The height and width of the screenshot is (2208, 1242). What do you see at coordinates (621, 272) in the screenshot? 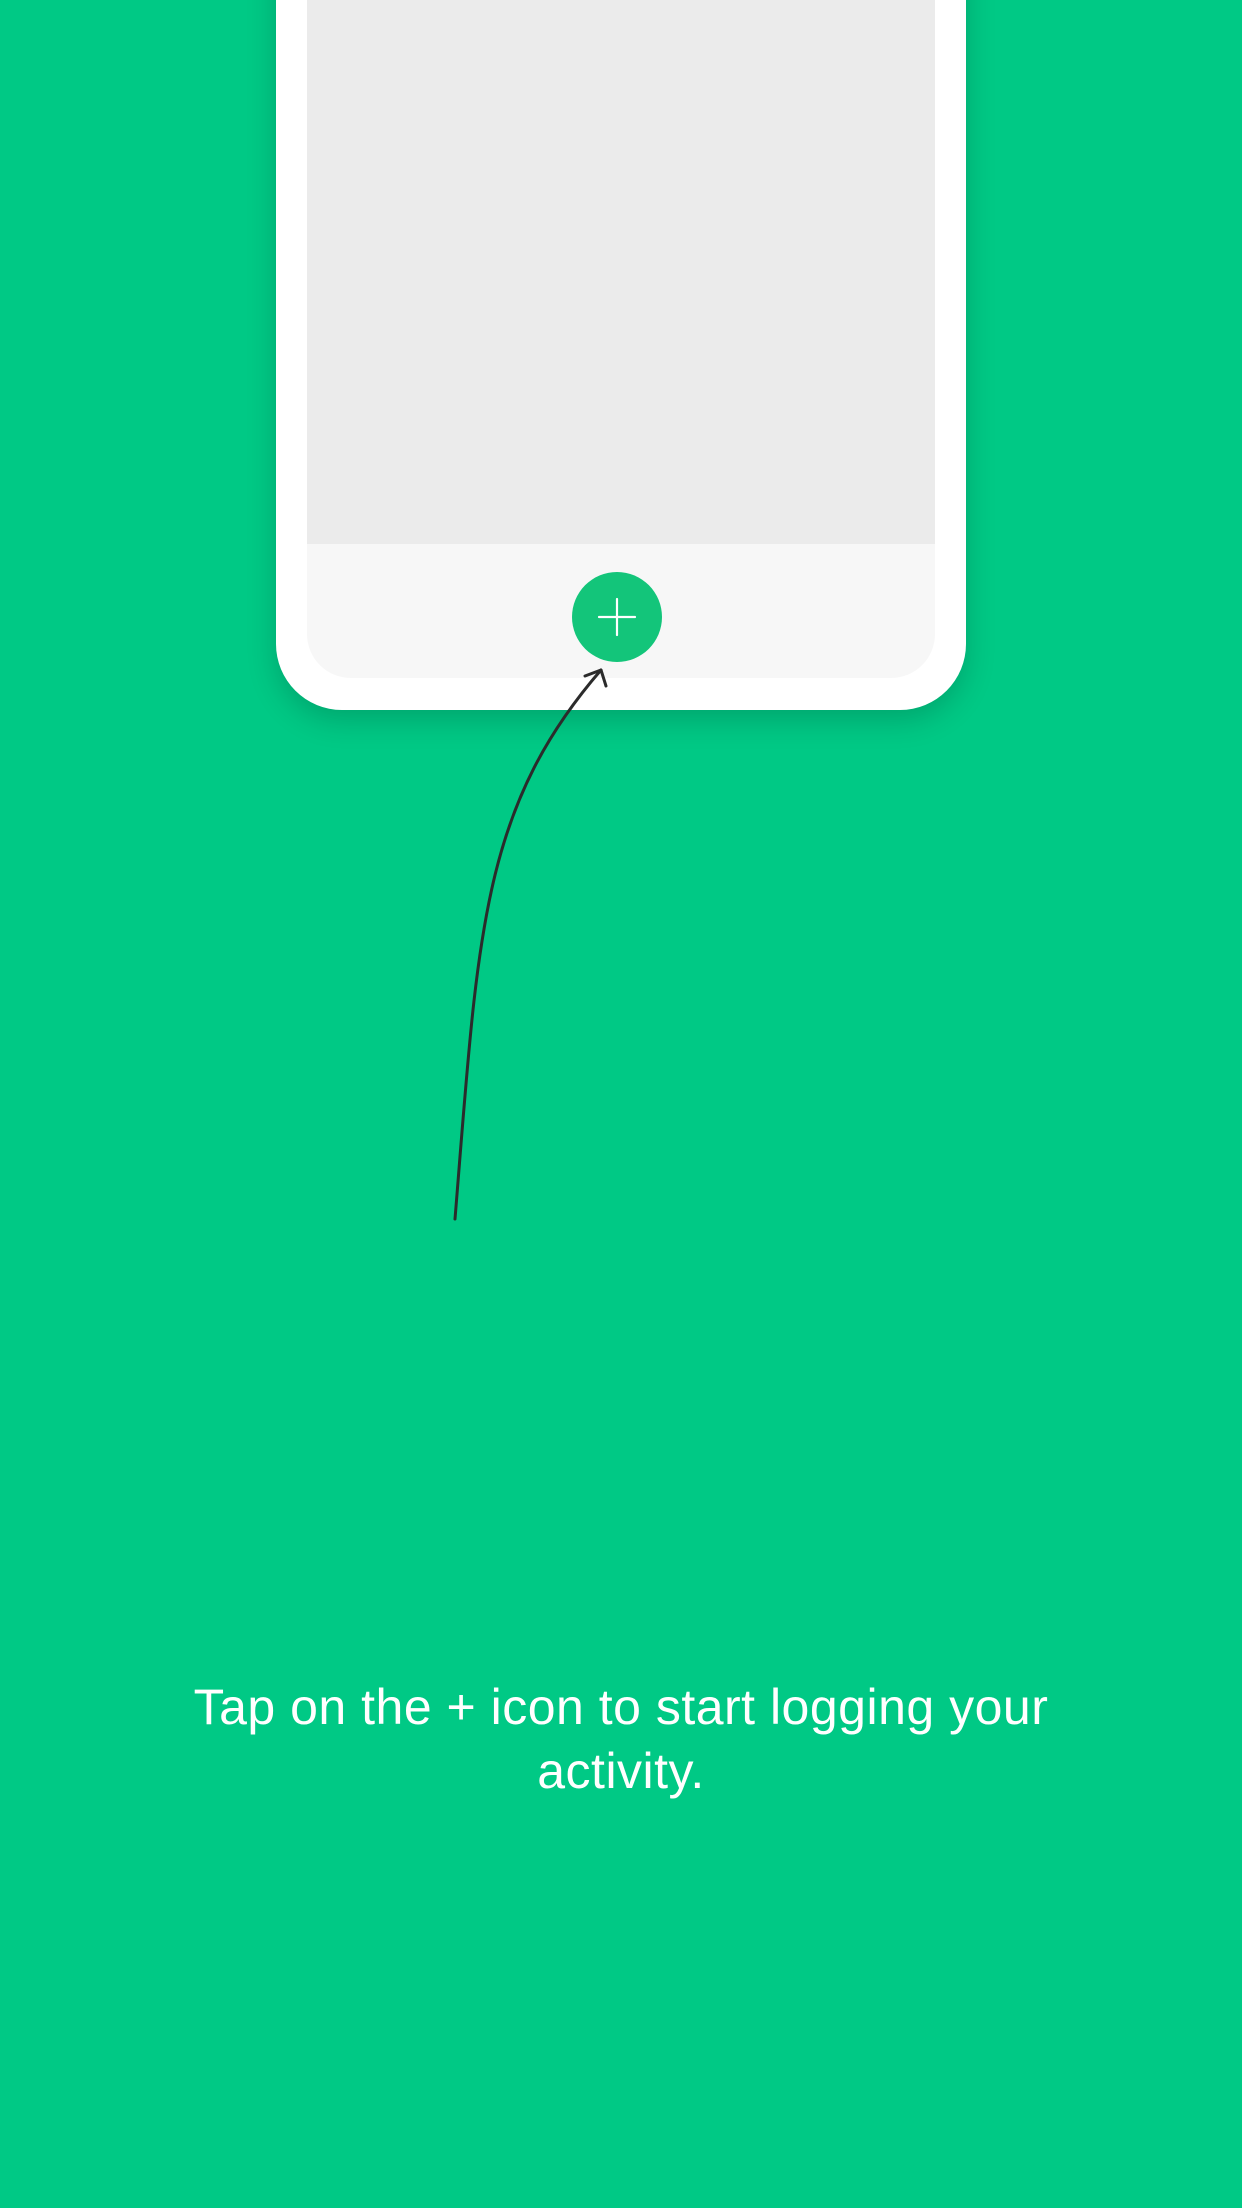
I see `content-placeholder` at bounding box center [621, 272].